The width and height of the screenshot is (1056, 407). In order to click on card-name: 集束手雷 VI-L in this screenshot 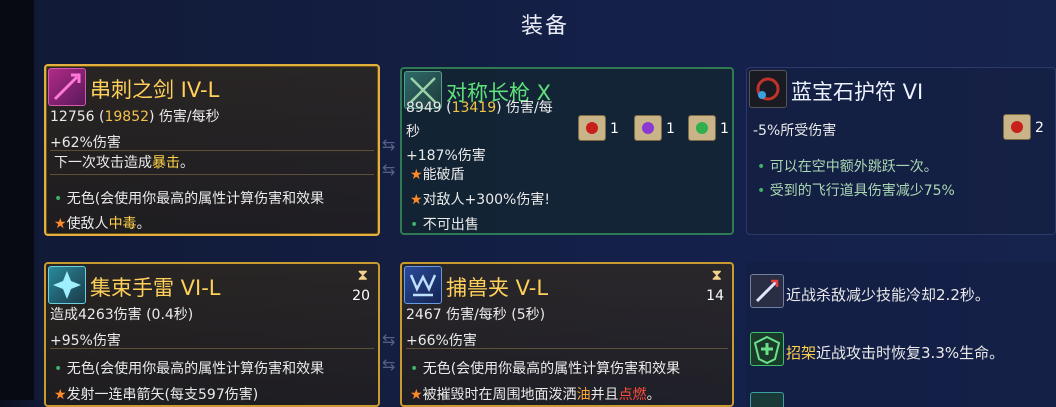, I will do `click(155, 288)`.